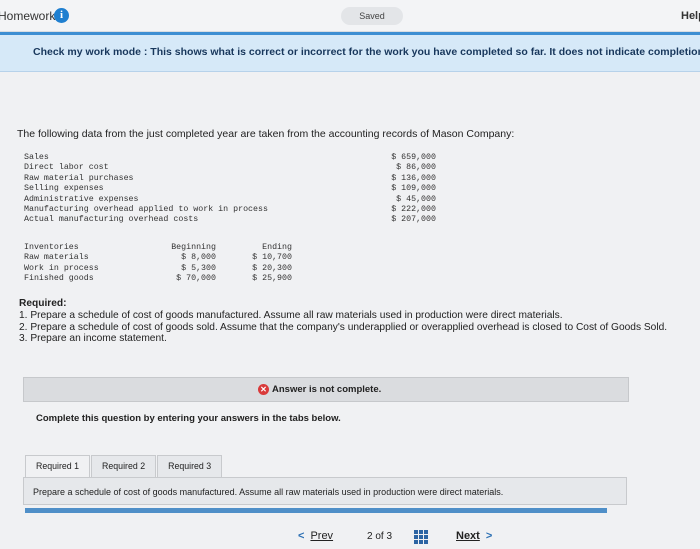  What do you see at coordinates (159, 258) in the screenshot?
I see `table-row: Raw materials $ 8,000 $ 10,700` at bounding box center [159, 258].